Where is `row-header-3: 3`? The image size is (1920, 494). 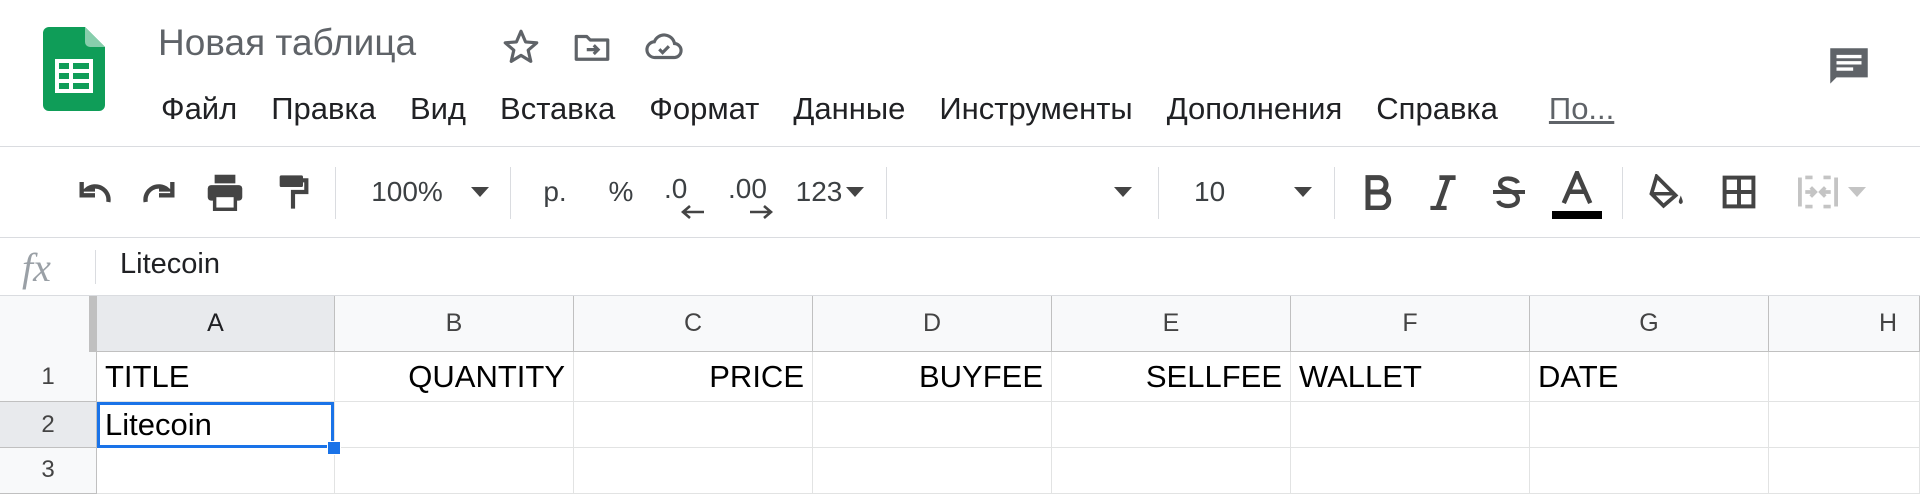 row-header-3: 3 is located at coordinates (48, 471).